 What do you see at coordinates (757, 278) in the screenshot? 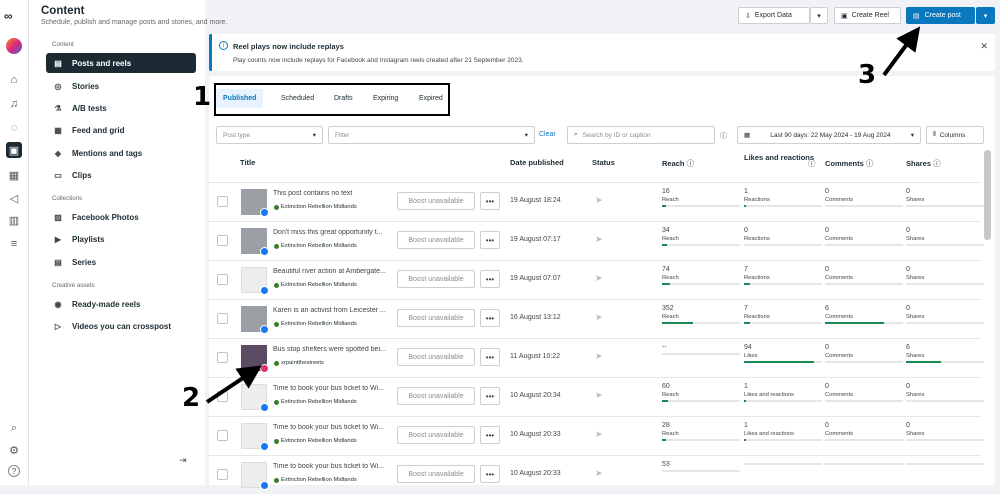
I see `metric-label: Reactions` at bounding box center [757, 278].